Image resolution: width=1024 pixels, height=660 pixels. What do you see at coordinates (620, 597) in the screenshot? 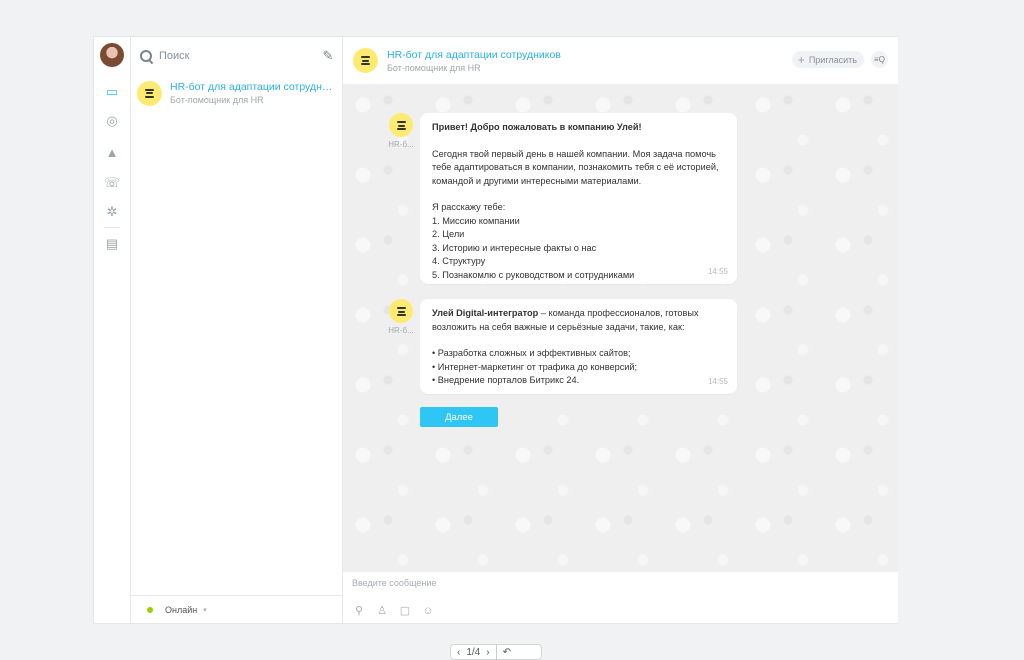
I see `message-composer: Введите сообщение ⚲ ♙ ▢ ☺` at bounding box center [620, 597].